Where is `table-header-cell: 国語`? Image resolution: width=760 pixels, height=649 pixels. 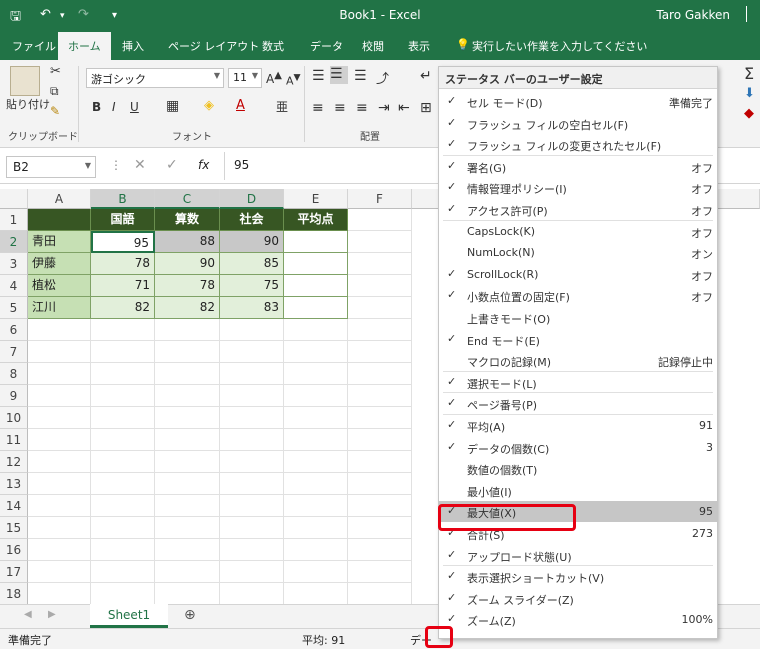 table-header-cell: 国語 is located at coordinates (123, 220).